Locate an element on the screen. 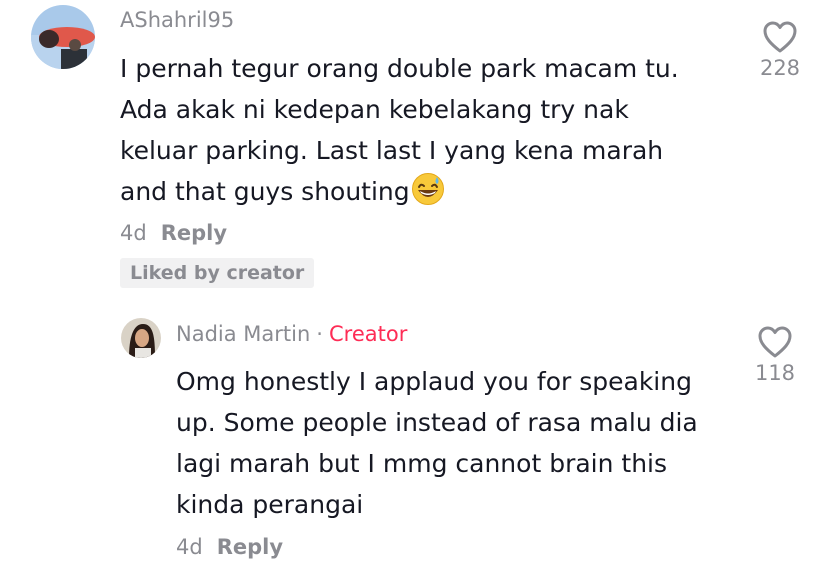 Image resolution: width=828 pixels, height=574 pixels. like-count: 118 is located at coordinates (775, 373).